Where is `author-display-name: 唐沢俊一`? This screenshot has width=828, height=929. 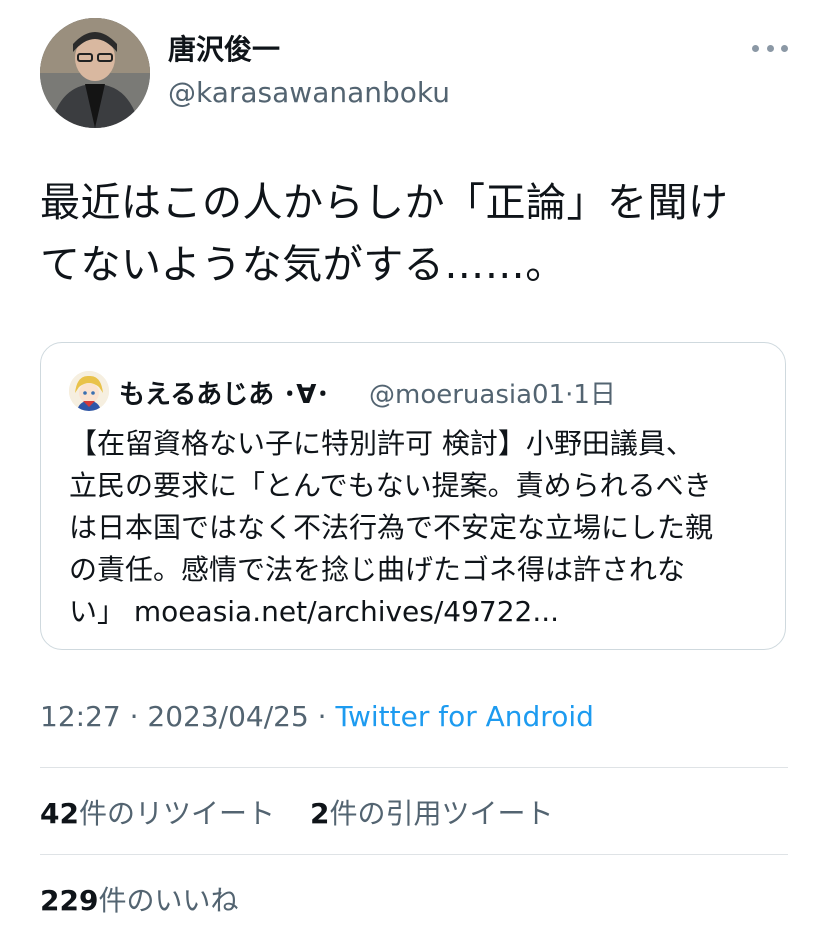
author-display-name: 唐沢俊一 is located at coordinates (224, 48).